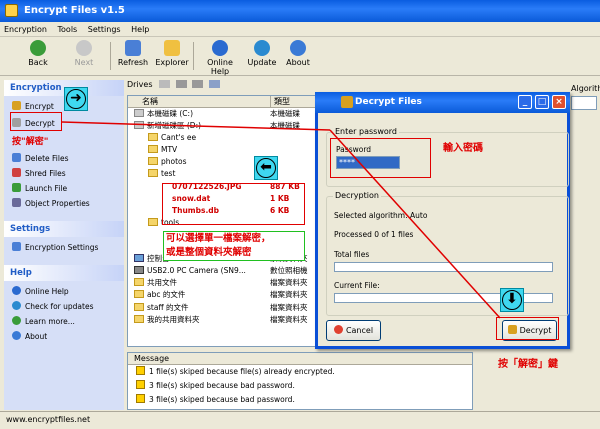 The width and height of the screenshot is (600, 429). I want to click on arrow-down-marker: ⬇, so click(512, 300).